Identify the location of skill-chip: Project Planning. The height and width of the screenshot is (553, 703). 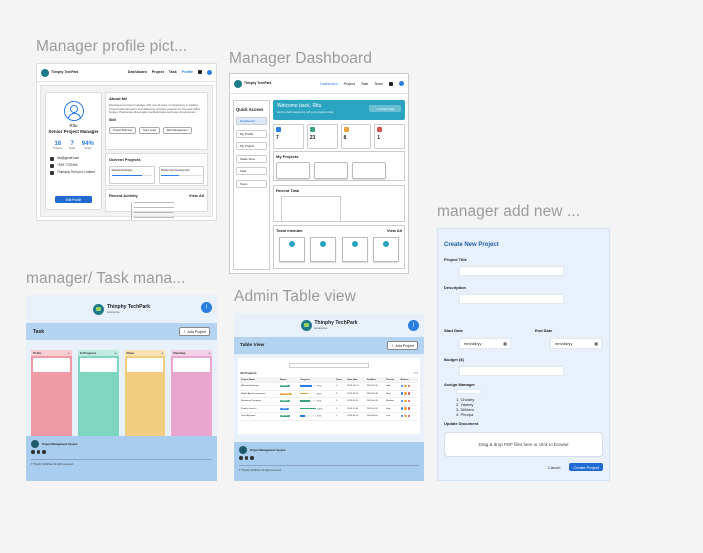
(122, 130).